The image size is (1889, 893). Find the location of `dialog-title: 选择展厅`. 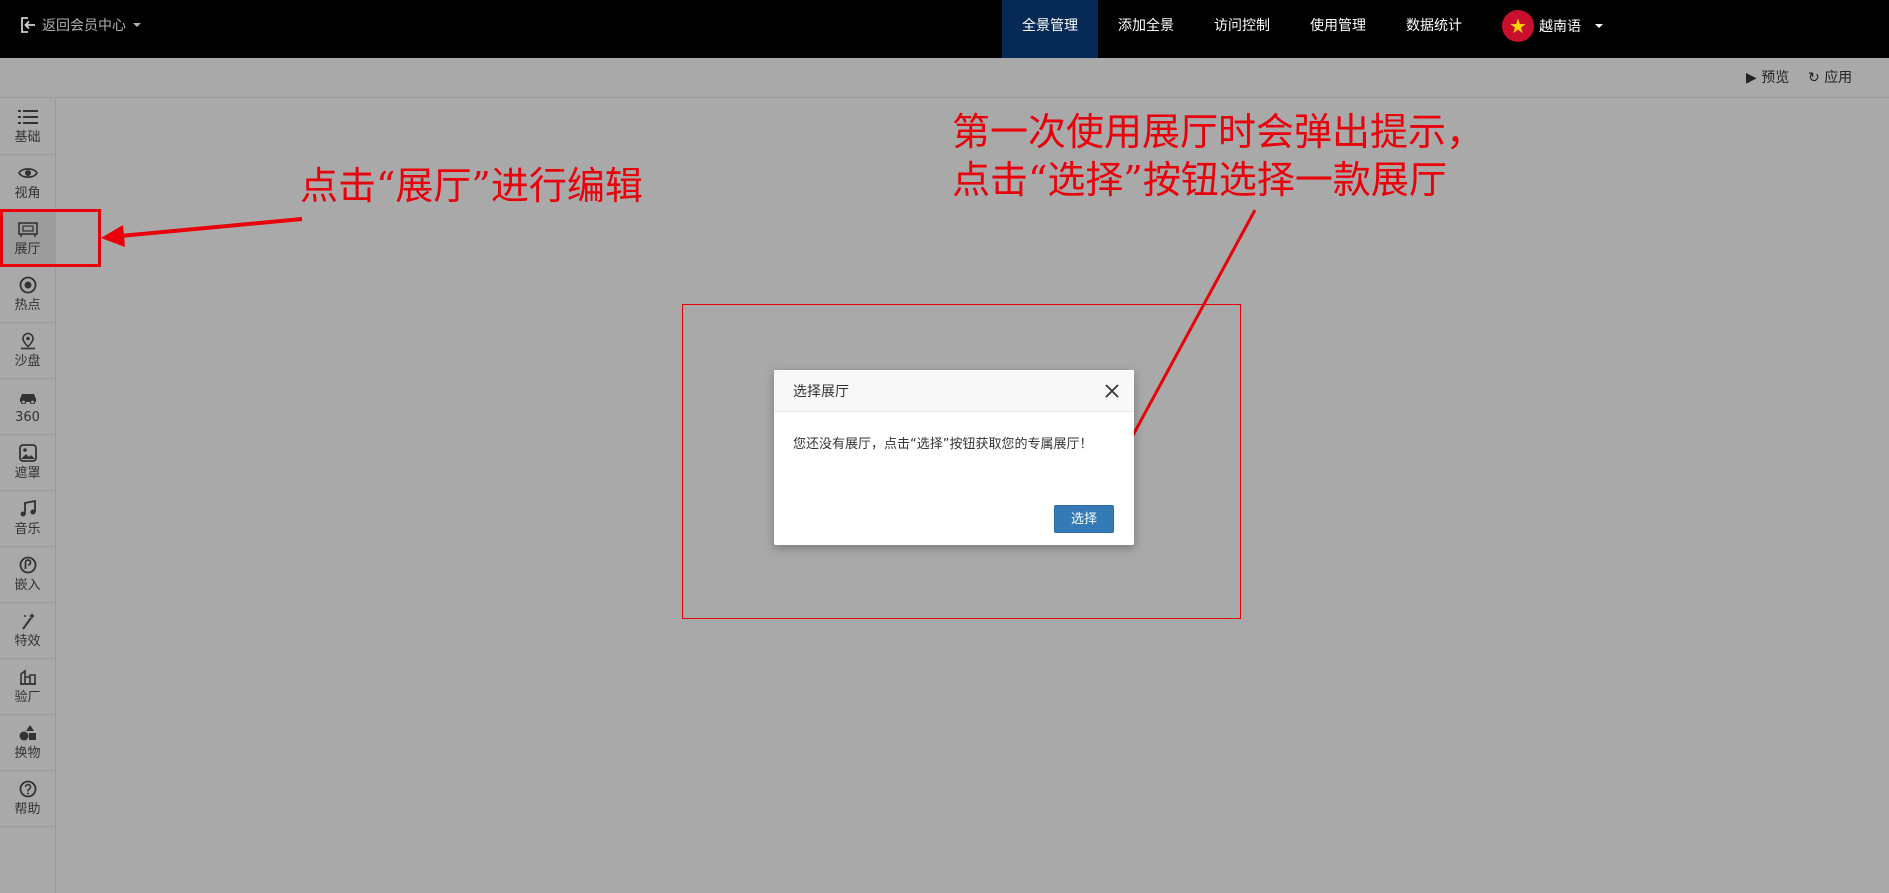

dialog-title: 选择展厅 is located at coordinates (821, 391).